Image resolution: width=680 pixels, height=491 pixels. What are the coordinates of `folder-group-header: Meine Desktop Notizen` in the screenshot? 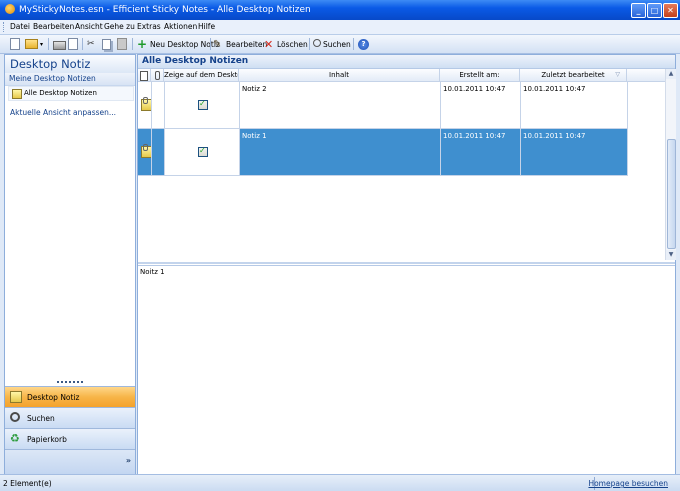 It's located at (70, 79).